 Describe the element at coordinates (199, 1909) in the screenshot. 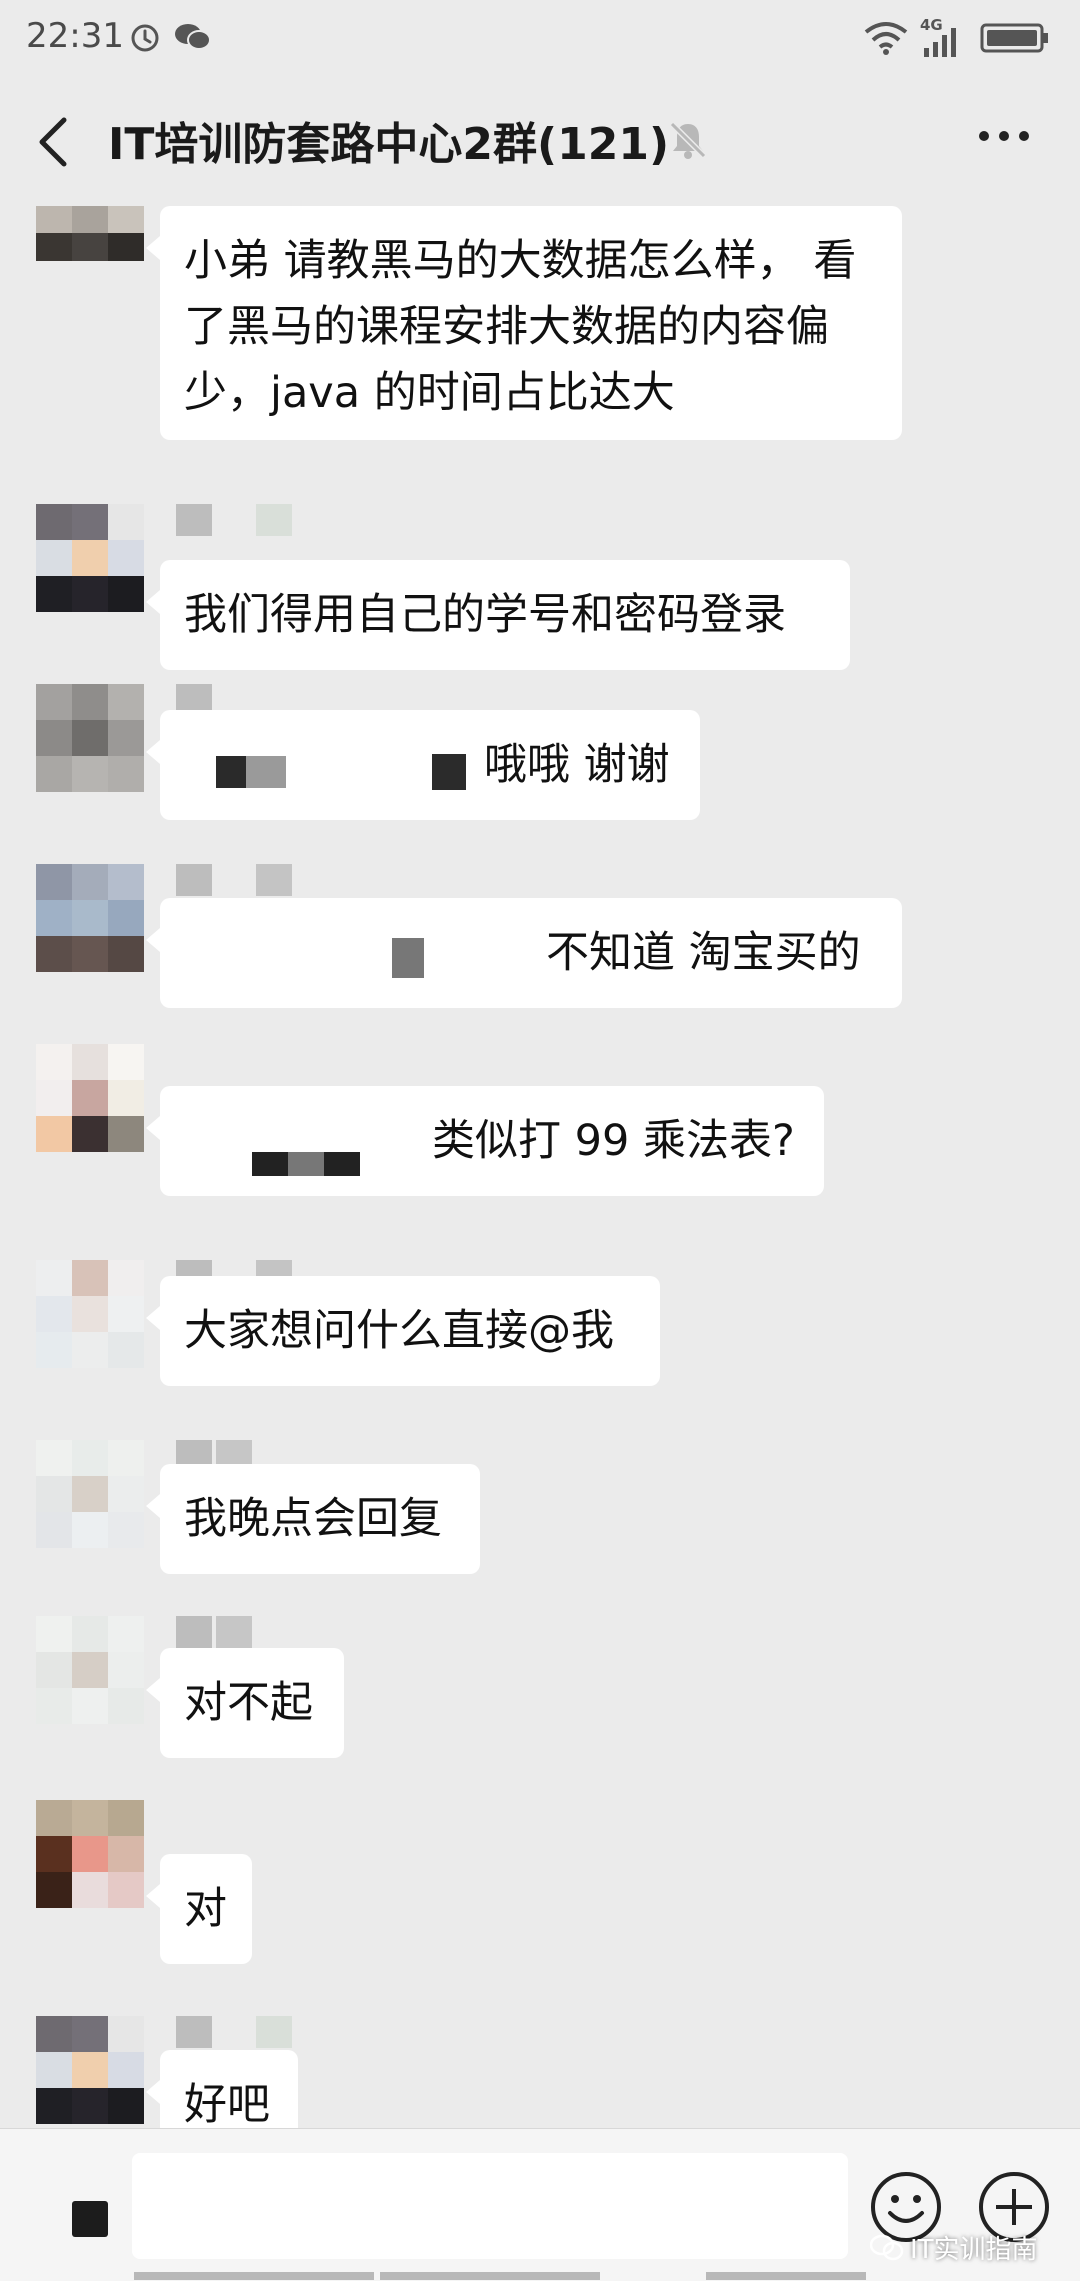

I see `message-bubble: 对` at that location.